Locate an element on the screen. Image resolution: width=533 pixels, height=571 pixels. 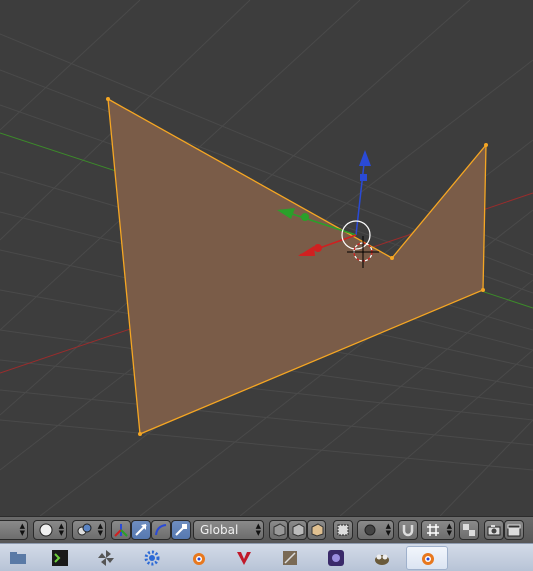
limit-selection-button is located at coordinates (343, 530).